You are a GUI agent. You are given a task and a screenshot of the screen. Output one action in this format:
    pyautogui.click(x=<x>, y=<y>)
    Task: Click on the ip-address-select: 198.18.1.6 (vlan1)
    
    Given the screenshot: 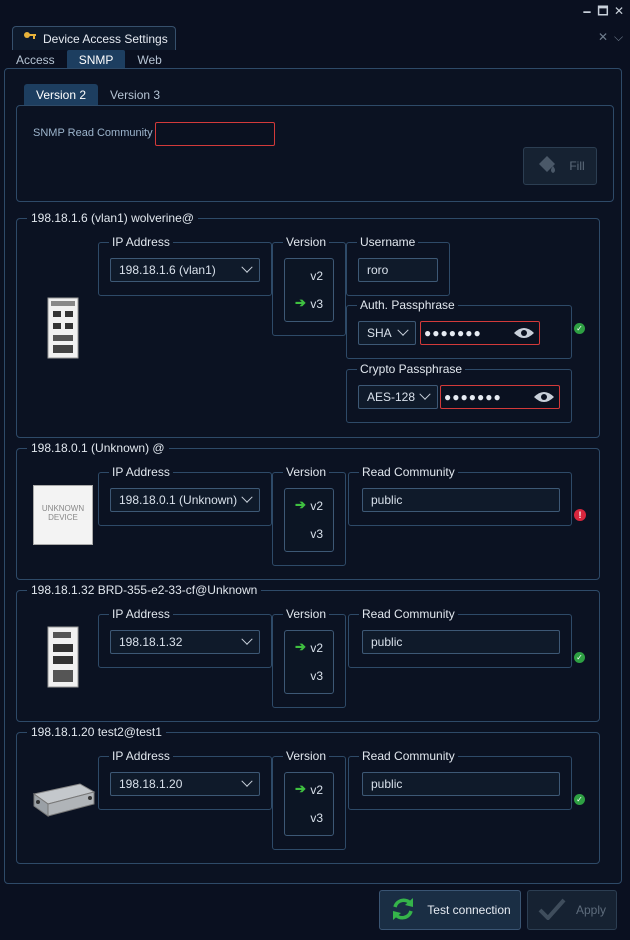 What is the action you would take?
    pyautogui.click(x=185, y=270)
    